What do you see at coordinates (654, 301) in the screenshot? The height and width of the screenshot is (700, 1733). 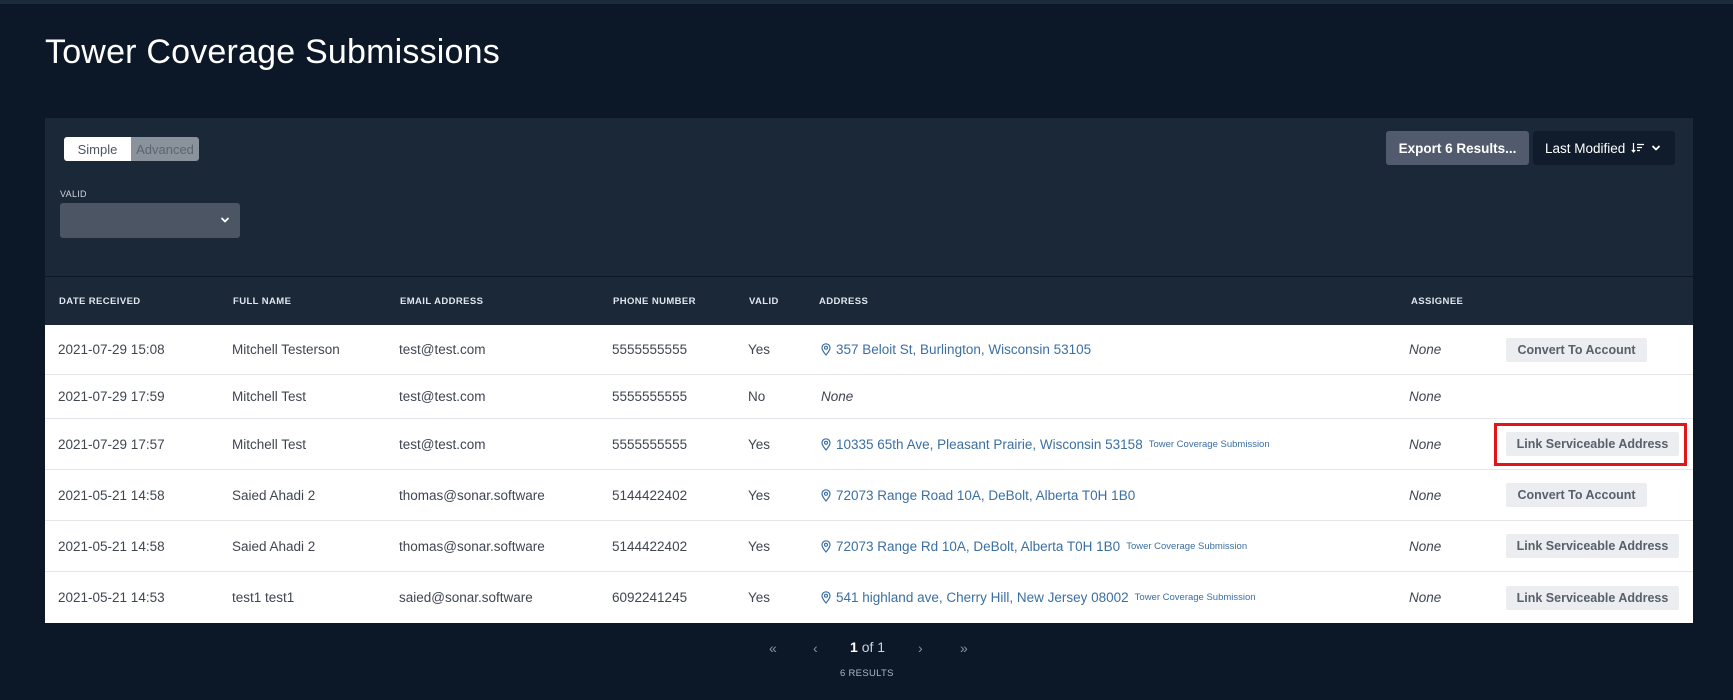 I see `header-phone-number: PHONE NUMBER` at bounding box center [654, 301].